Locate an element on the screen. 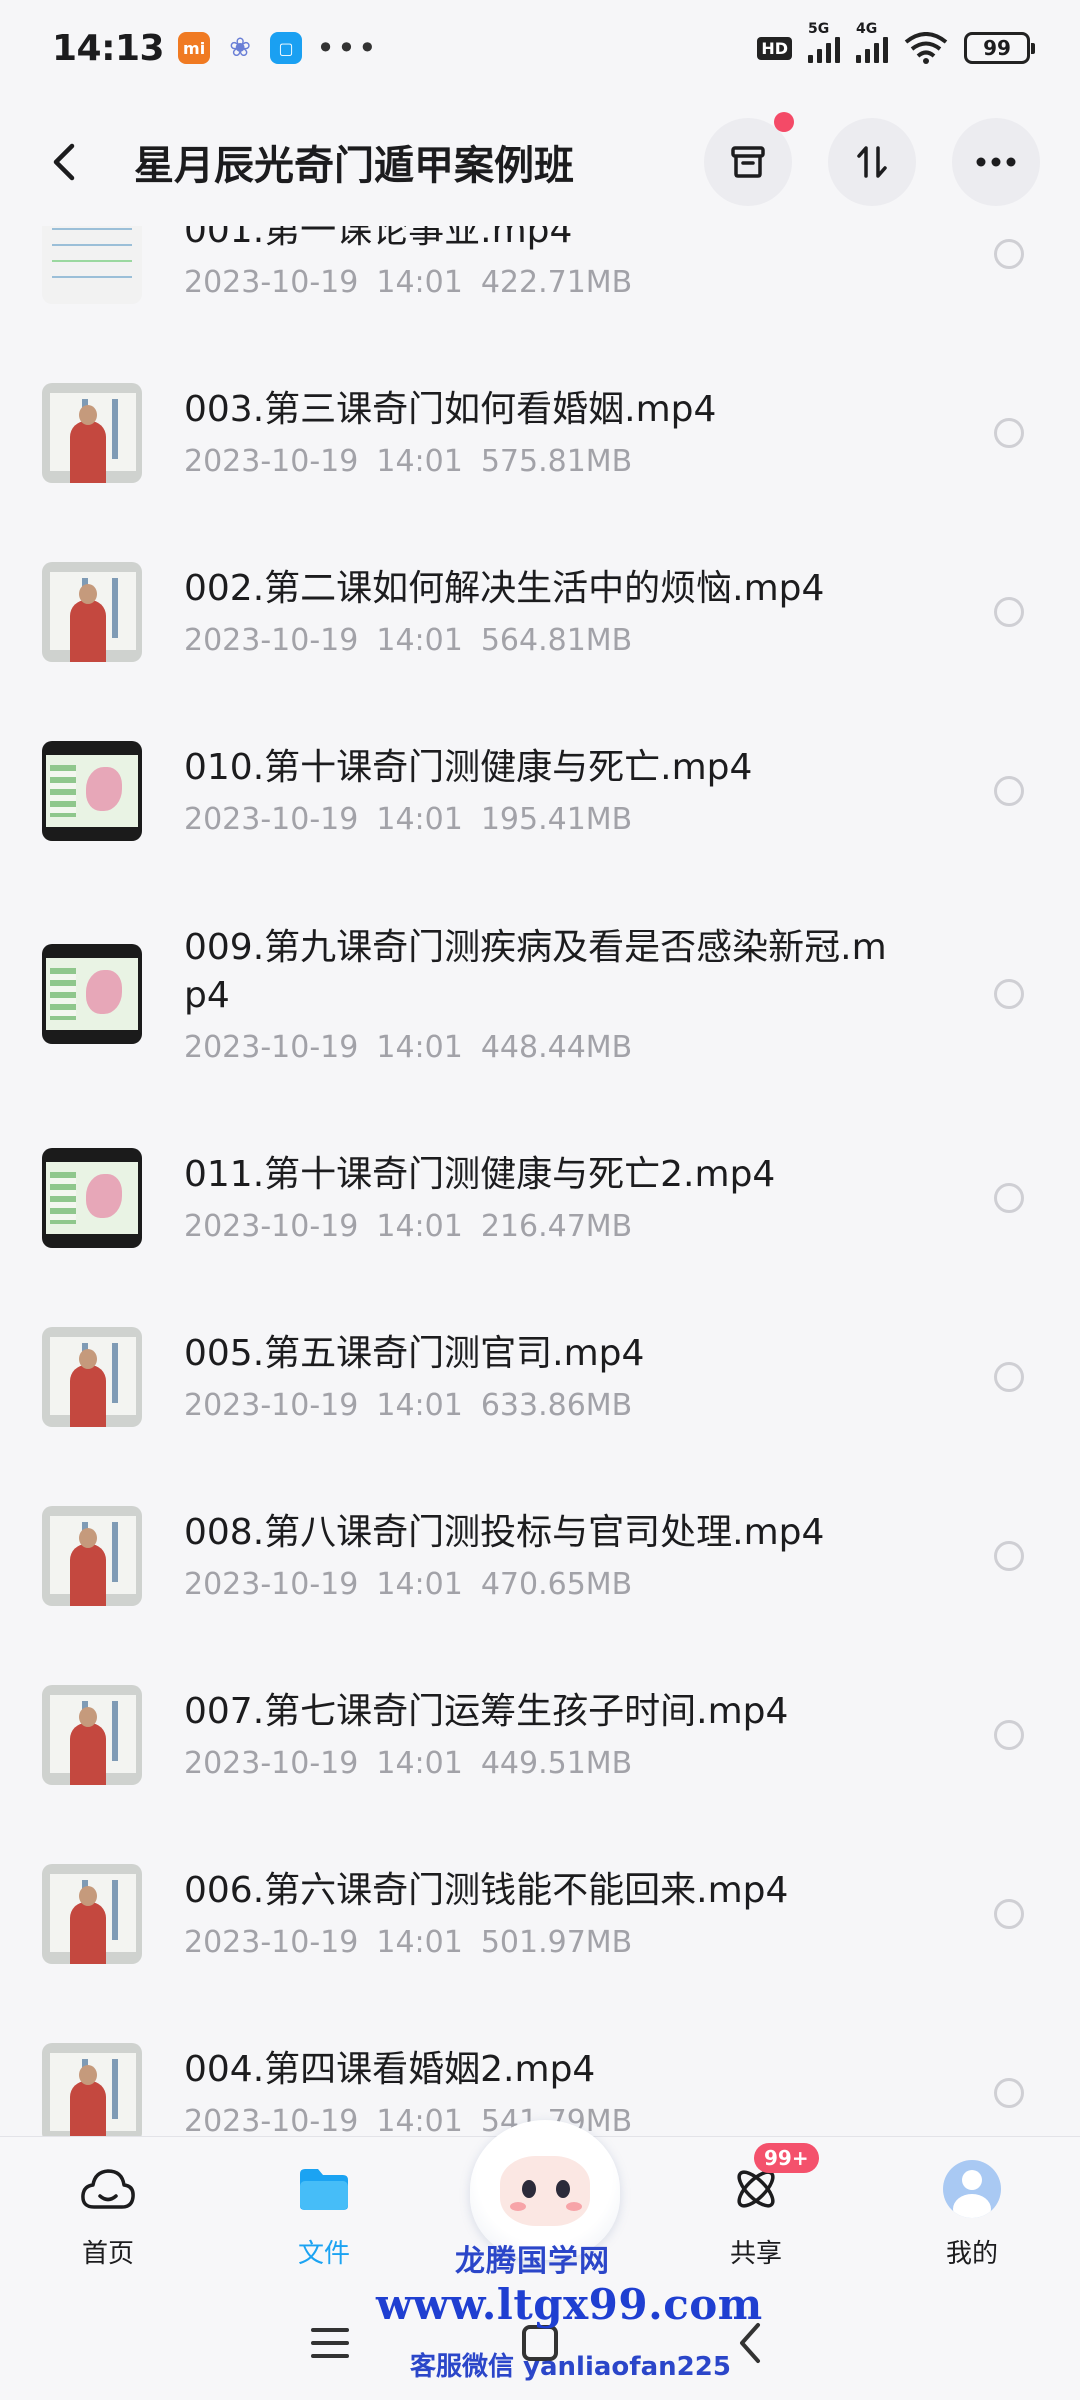 The width and height of the screenshot is (1080, 2400). file-row: 001.第一课论事业.mp4 2023-10-19 14:01 422.71MB is located at coordinates (540, 284).